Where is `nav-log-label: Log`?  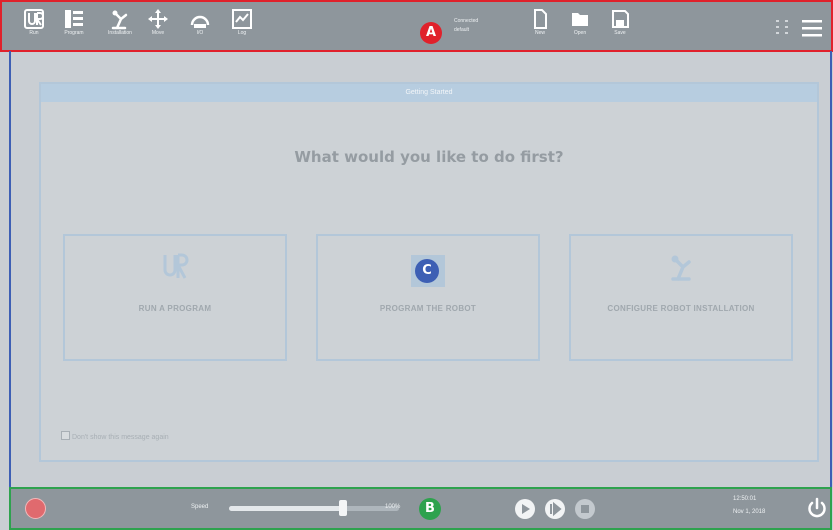
nav-log-label: Log is located at coordinates (242, 33).